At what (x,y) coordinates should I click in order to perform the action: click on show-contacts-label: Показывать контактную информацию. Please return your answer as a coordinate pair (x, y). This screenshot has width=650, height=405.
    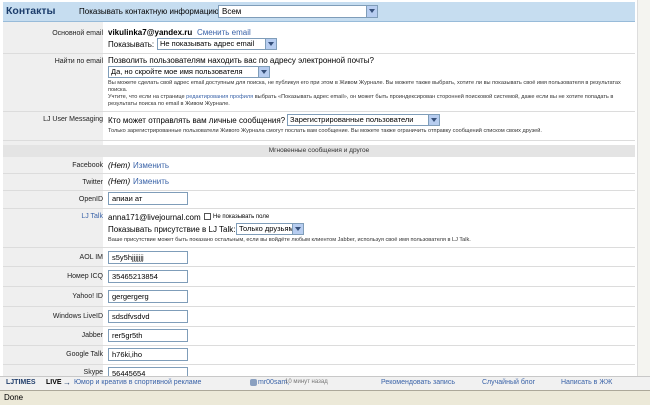
    Looking at the image, I should click on (149, 11).